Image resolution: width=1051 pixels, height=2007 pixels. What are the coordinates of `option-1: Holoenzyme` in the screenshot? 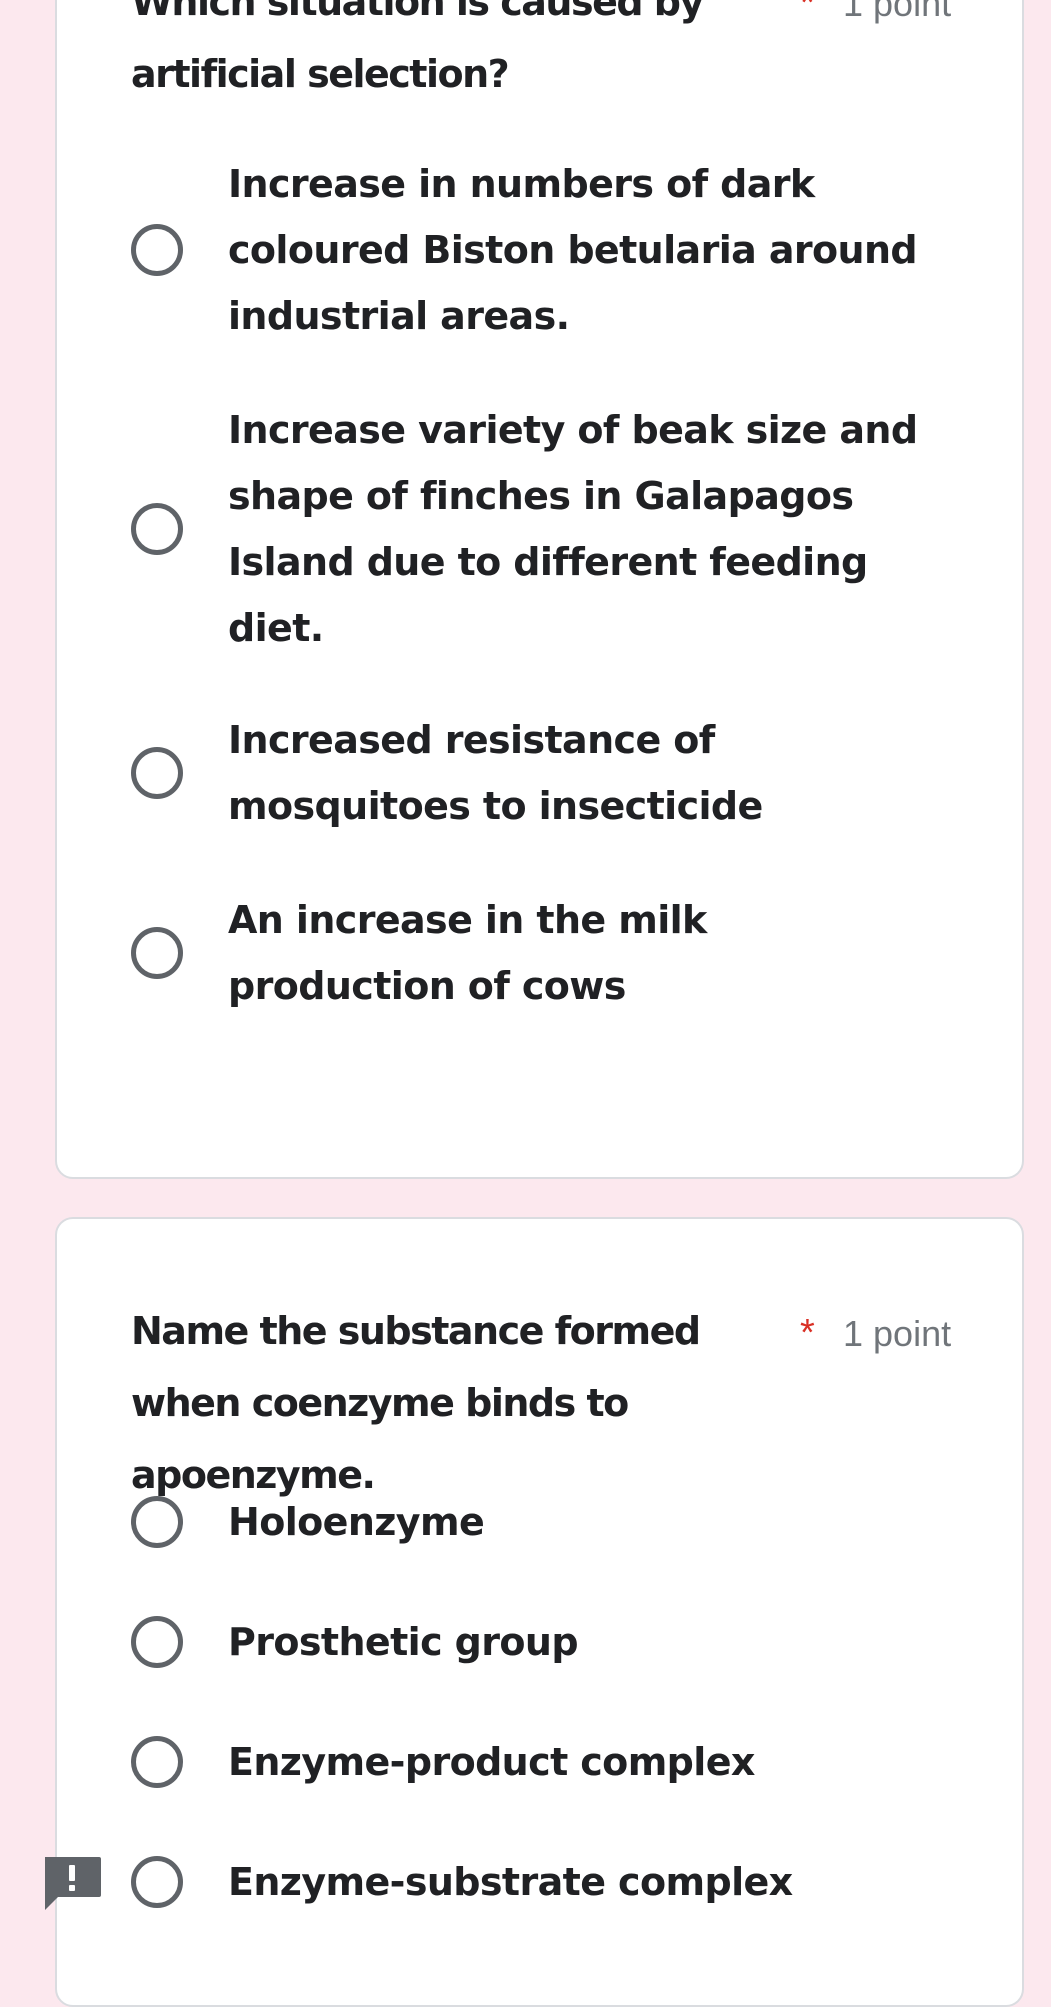 It's located at (561, 1522).